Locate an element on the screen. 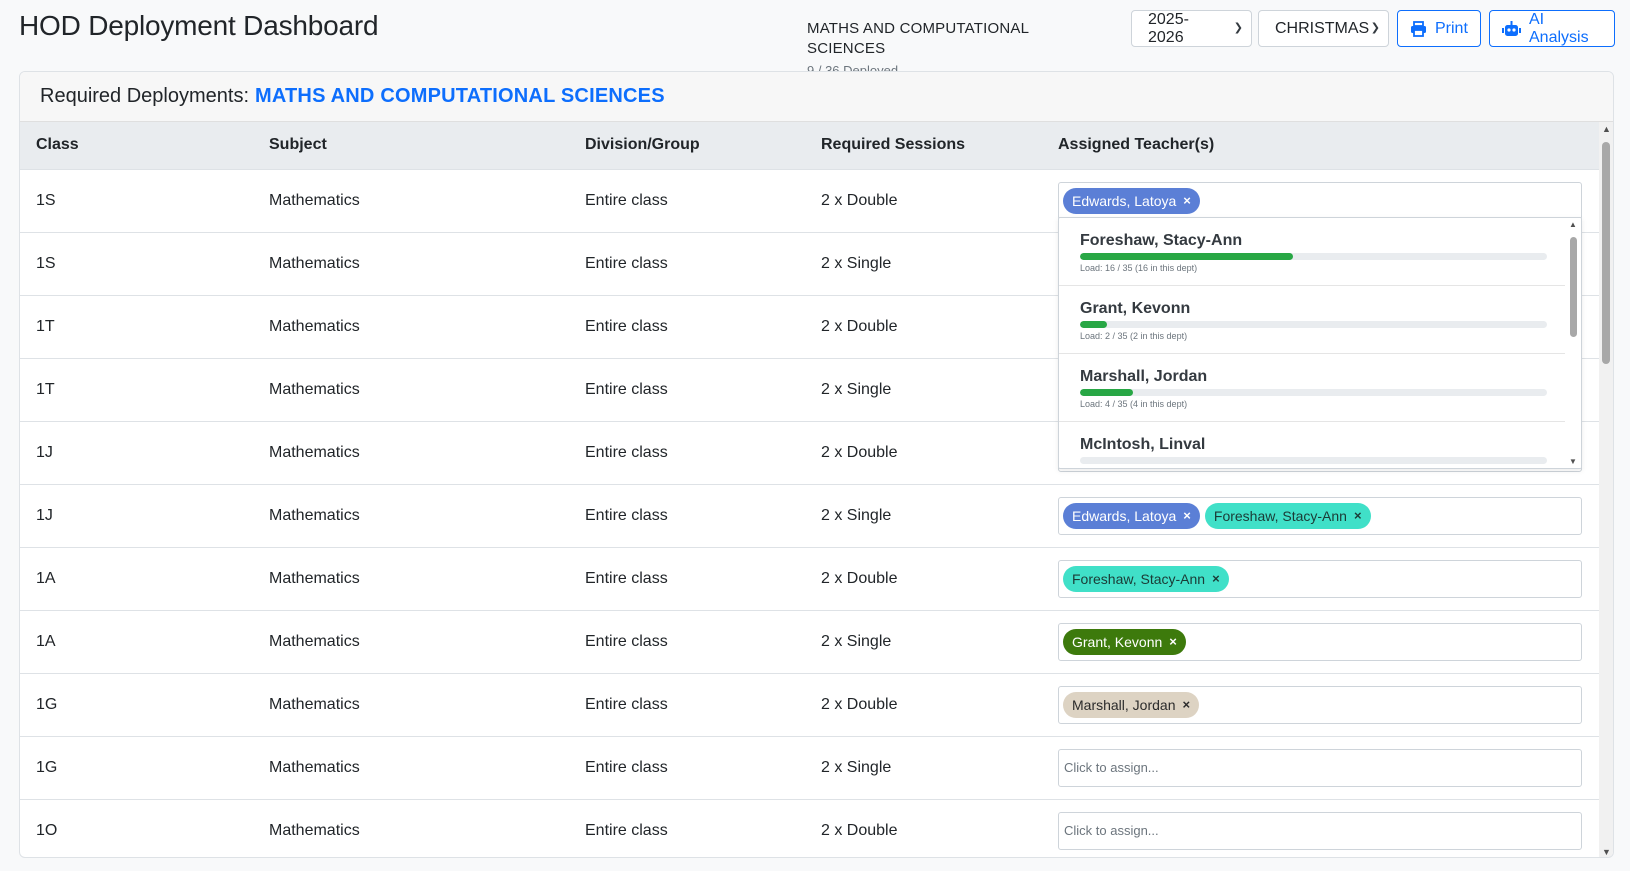  dropdown-scrollbar: ▲ ▼ is located at coordinates (1573, 343).